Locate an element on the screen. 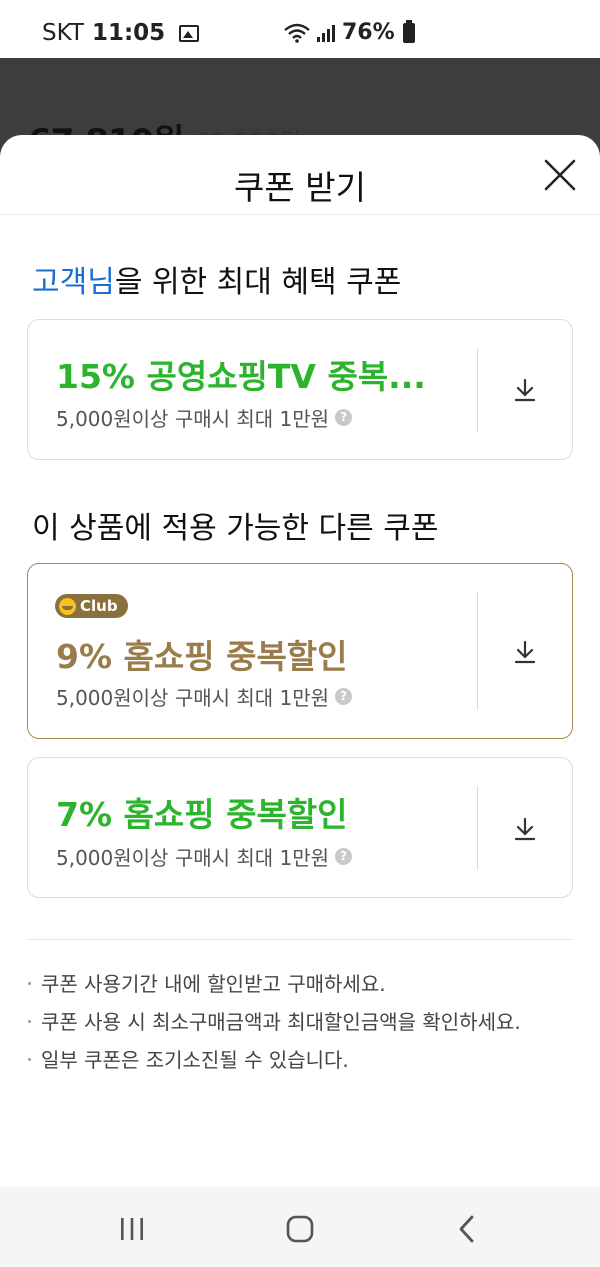 The image size is (600, 1267). sheet-title: 쿠폰 받기 is located at coordinates (300, 187).